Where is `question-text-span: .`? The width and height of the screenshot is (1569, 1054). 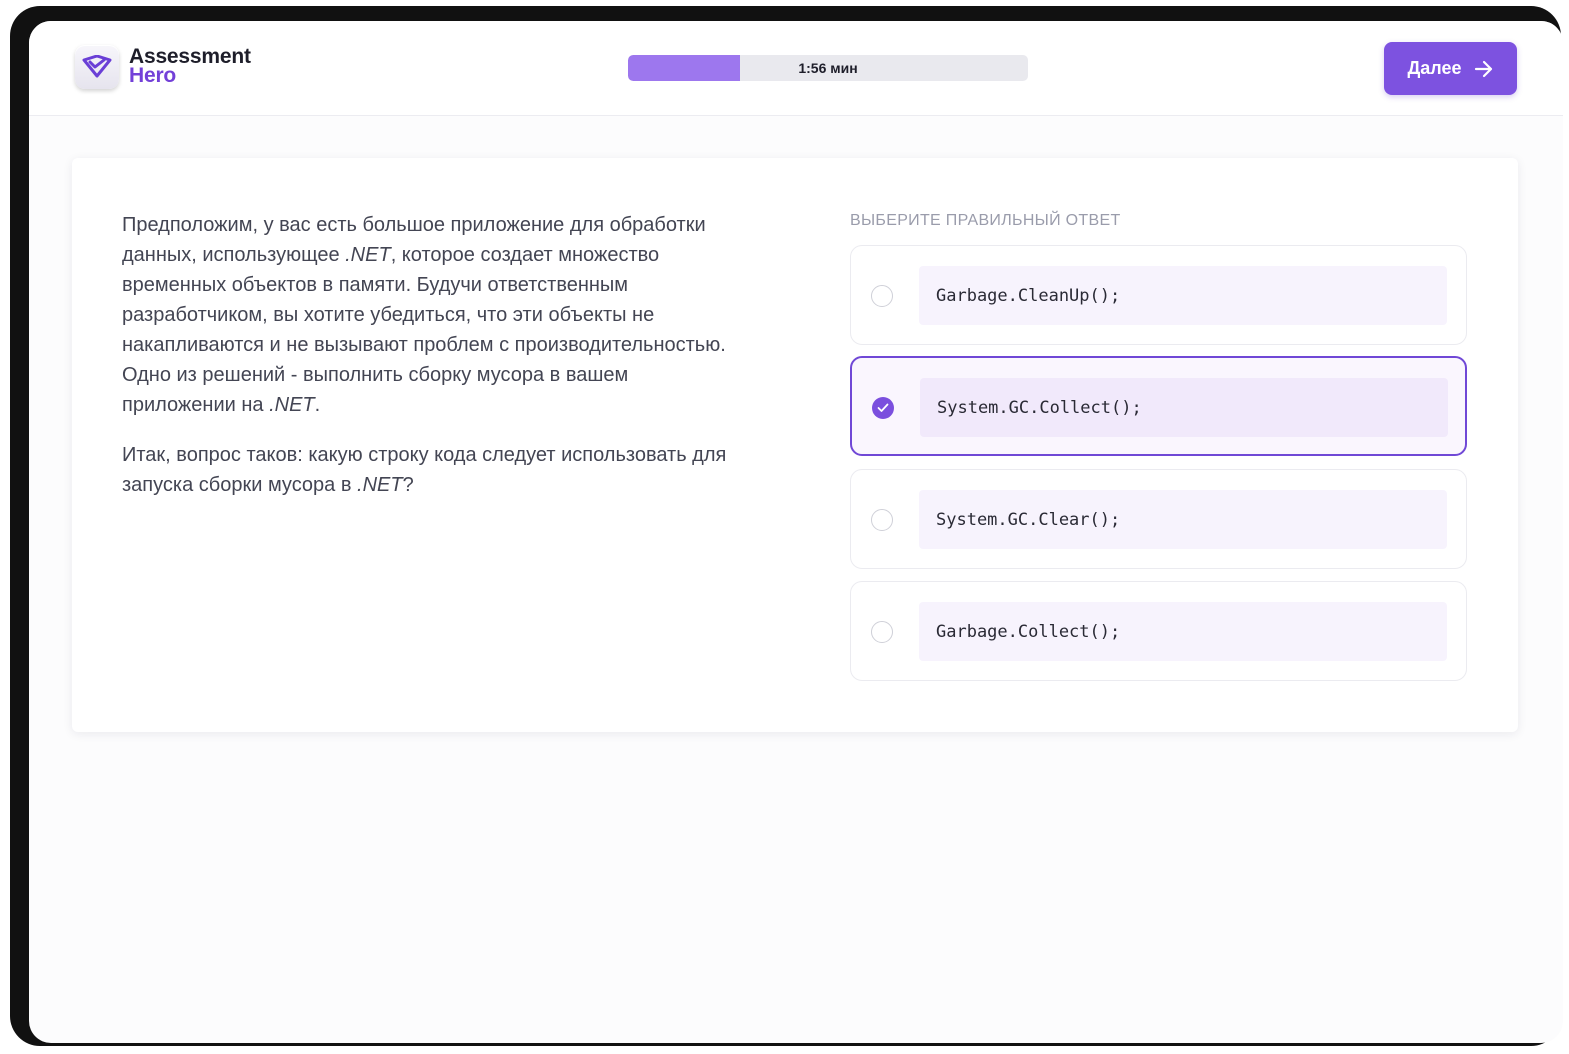 question-text-span: . is located at coordinates (317, 405).